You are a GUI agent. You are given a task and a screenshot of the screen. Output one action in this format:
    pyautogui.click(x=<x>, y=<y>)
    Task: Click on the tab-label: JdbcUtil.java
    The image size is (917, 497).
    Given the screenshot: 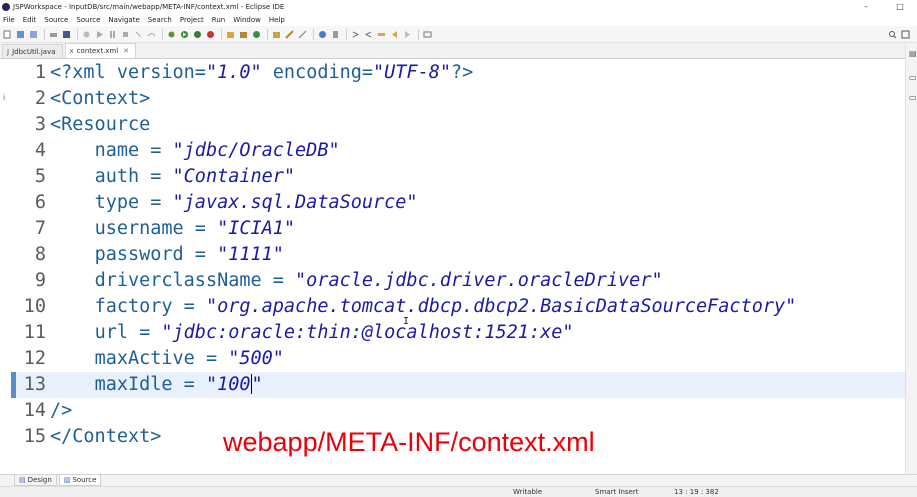 What is the action you would take?
    pyautogui.click(x=34, y=51)
    